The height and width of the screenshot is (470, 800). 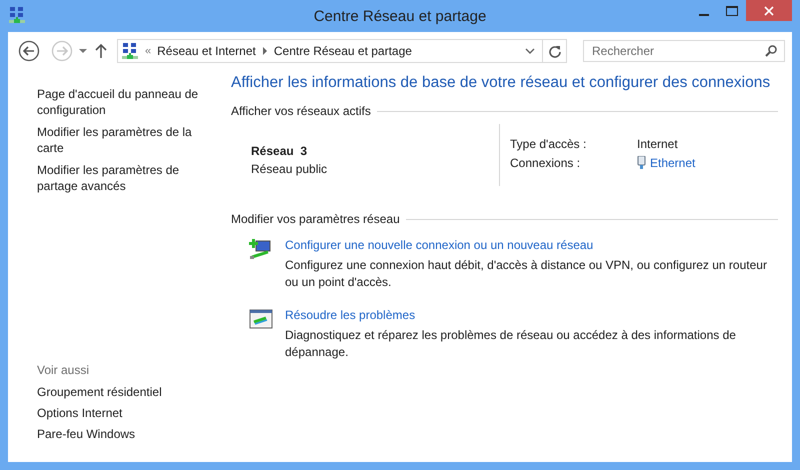 What do you see at coordinates (350, 315) in the screenshot?
I see `task-link: Résoudre les problèmes` at bounding box center [350, 315].